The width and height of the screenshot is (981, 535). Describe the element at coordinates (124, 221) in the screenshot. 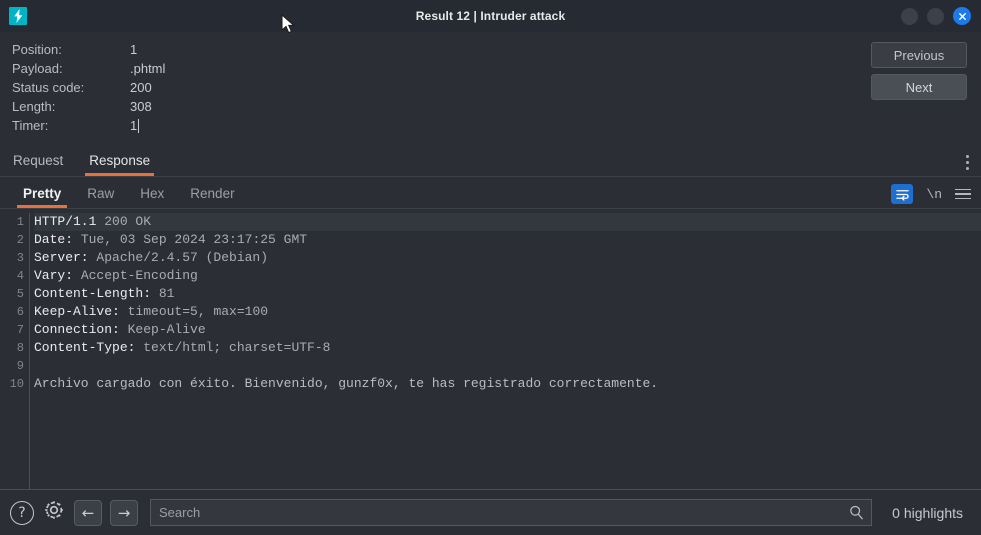

I see `status-text: 200 OK` at that location.